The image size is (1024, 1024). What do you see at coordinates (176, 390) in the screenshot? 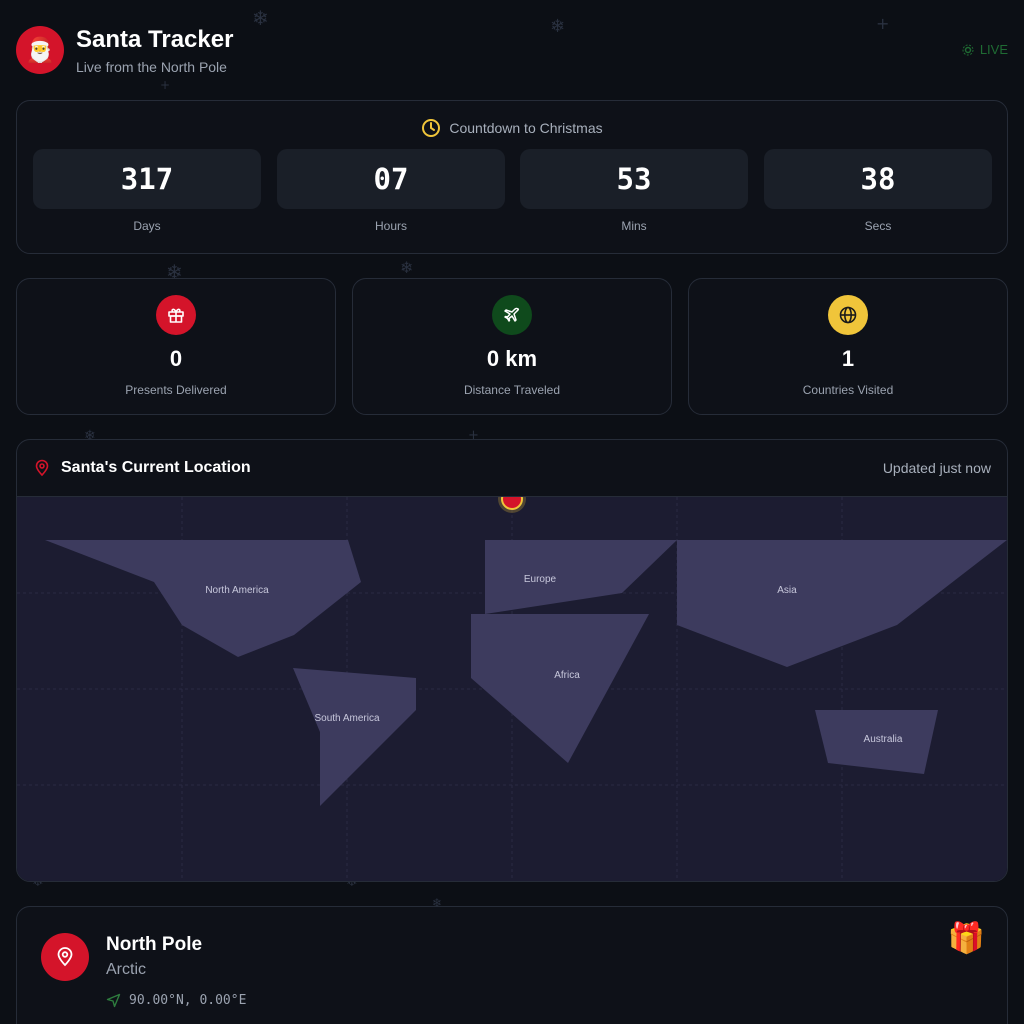
I see `presents-delivered-label: Presents Delivered` at bounding box center [176, 390].